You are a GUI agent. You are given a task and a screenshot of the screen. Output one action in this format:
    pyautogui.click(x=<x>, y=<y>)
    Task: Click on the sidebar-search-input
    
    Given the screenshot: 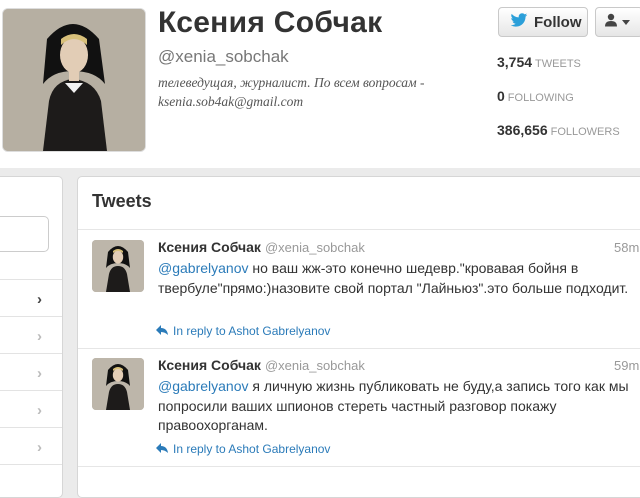 What is the action you would take?
    pyautogui.click(x=24, y=234)
    